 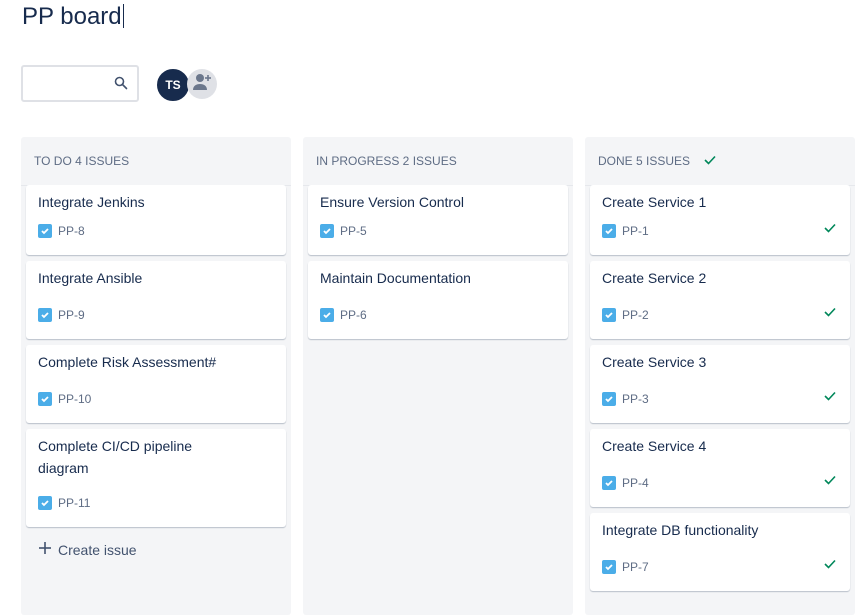 I want to click on plus-icon, so click(x=45, y=549).